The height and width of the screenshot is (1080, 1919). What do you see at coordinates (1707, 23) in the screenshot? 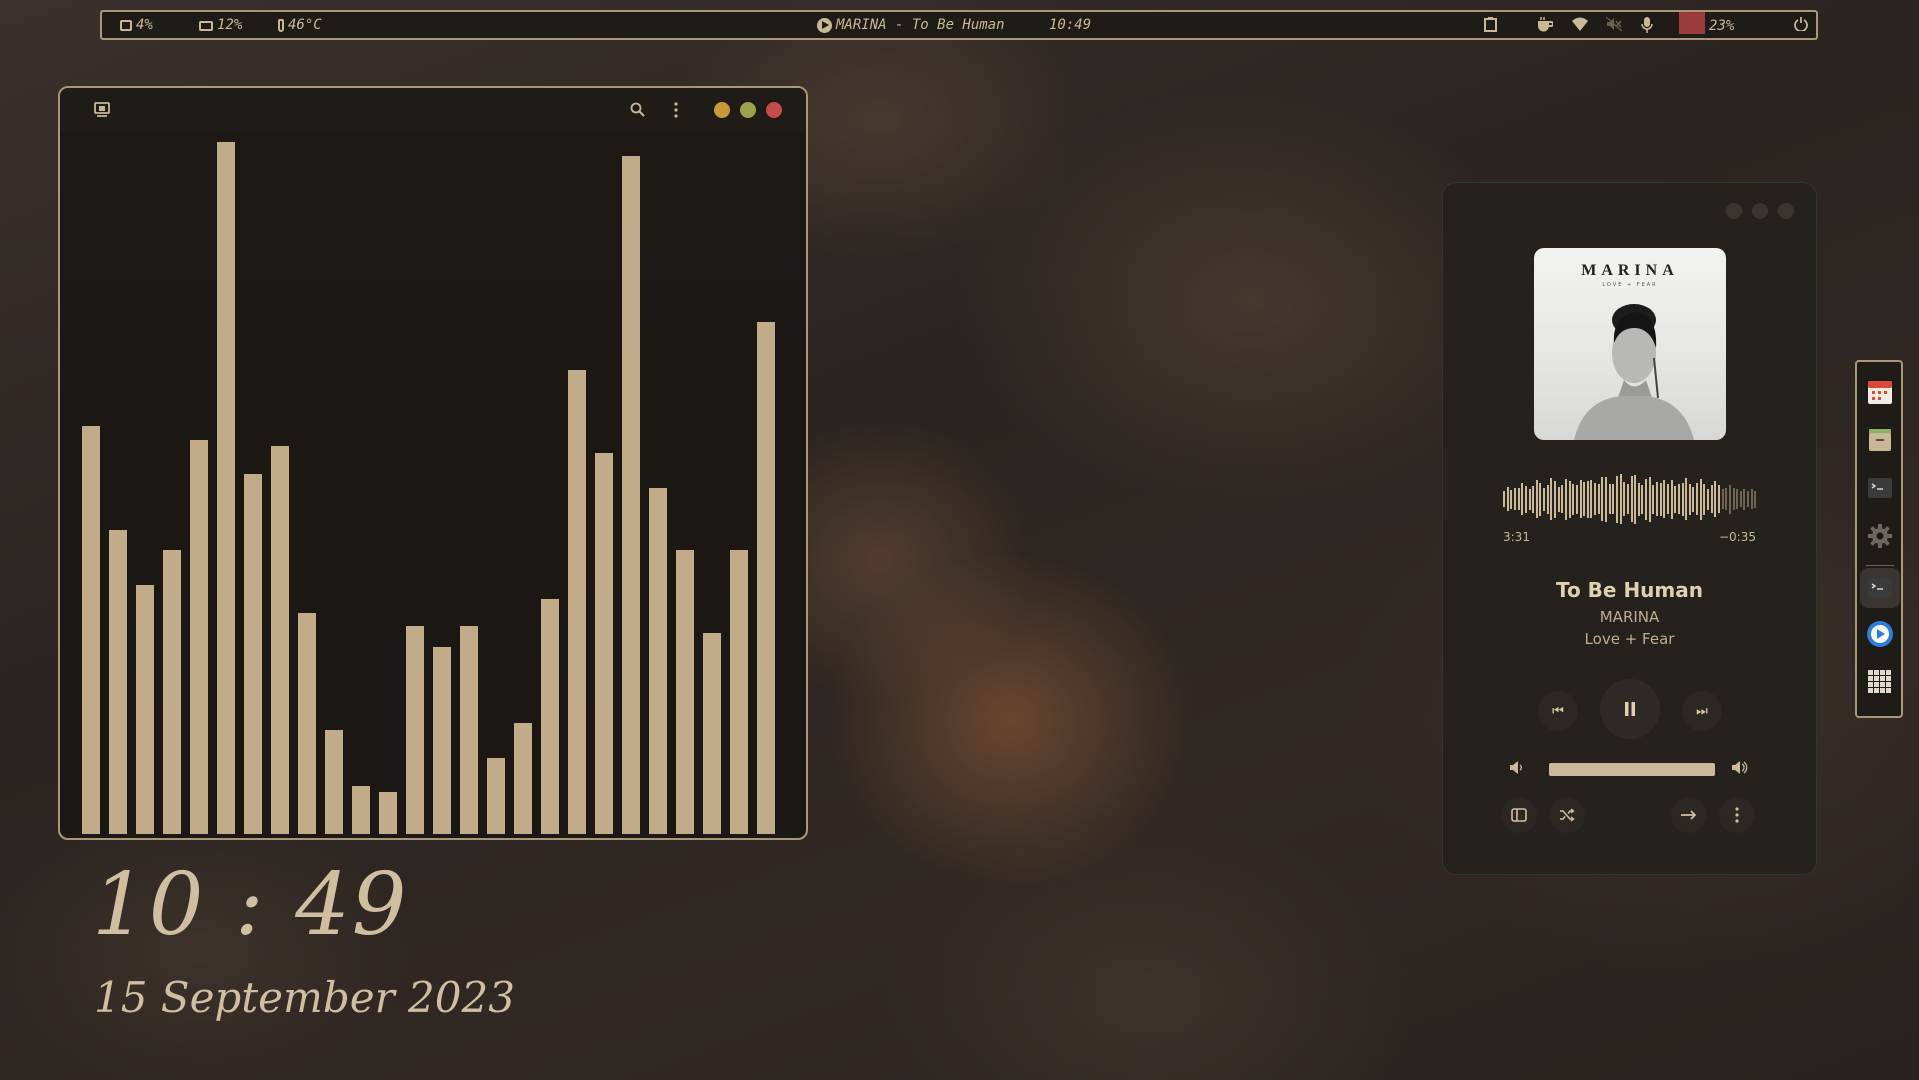
I see `battery-indicator: 23%` at bounding box center [1707, 23].